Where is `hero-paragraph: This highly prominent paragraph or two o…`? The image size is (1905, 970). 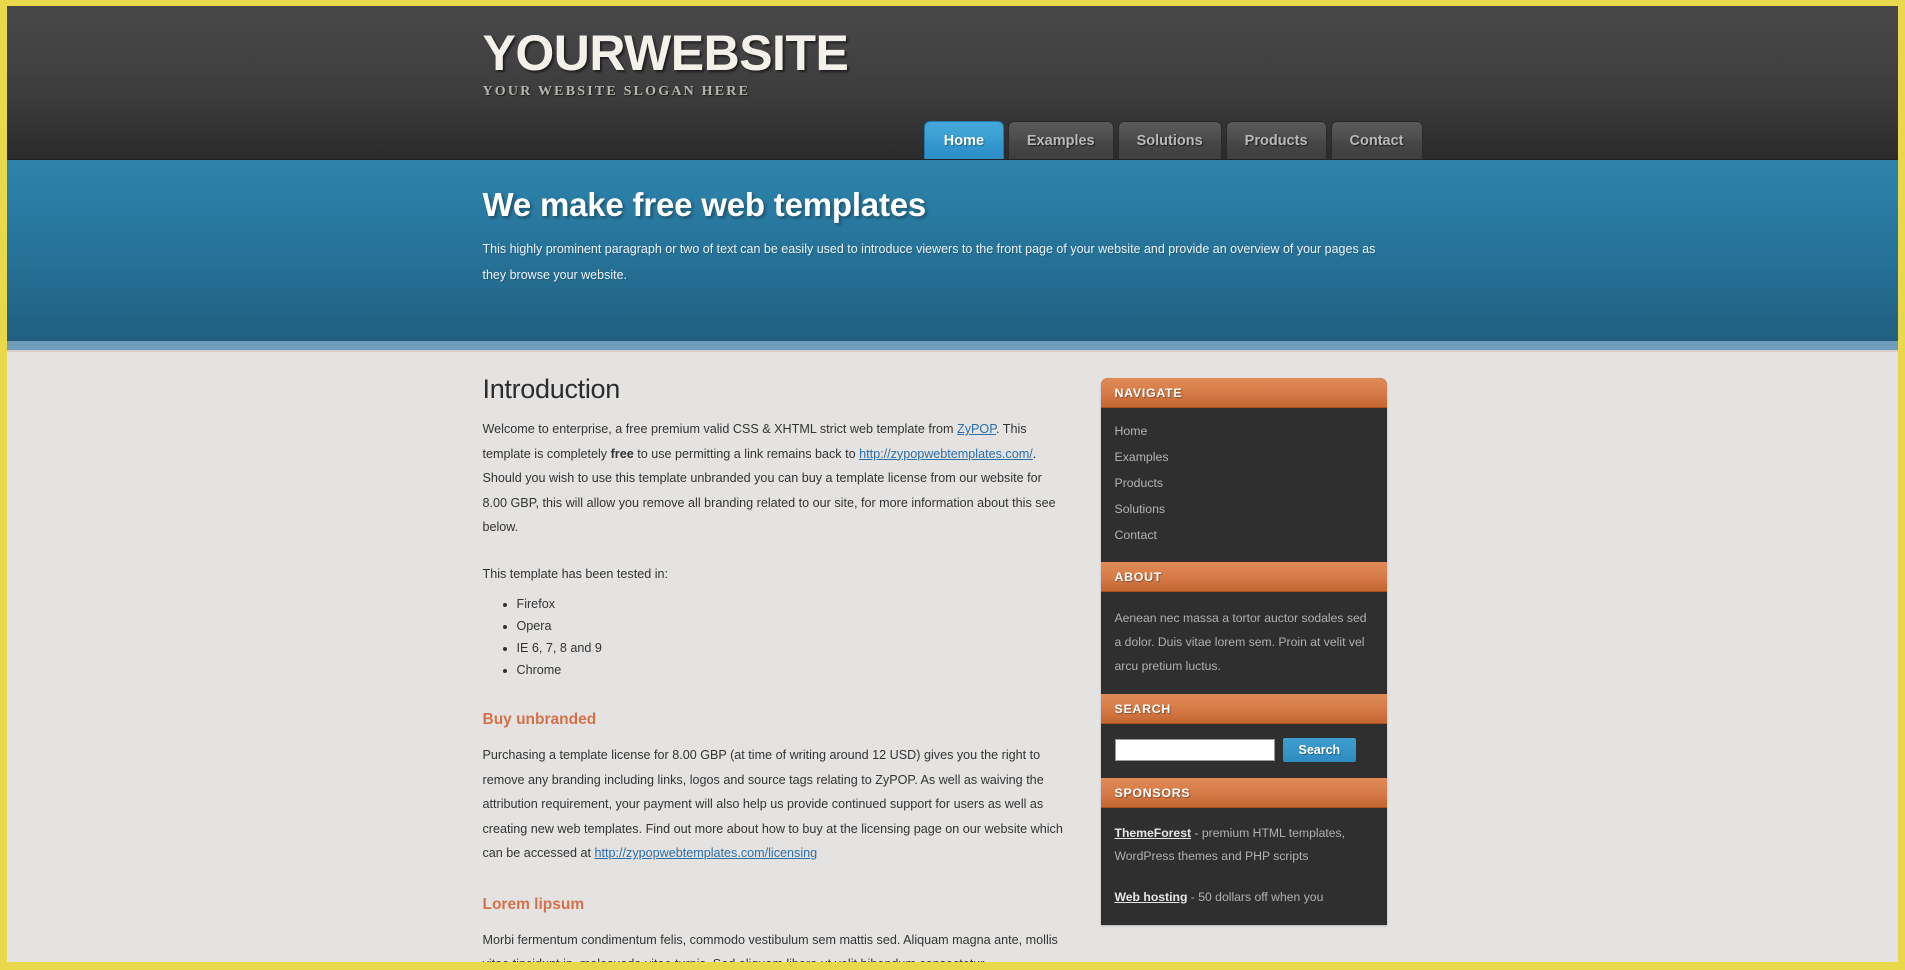
hero-paragraph: This highly prominent paragraph or two o… is located at coordinates (929, 262).